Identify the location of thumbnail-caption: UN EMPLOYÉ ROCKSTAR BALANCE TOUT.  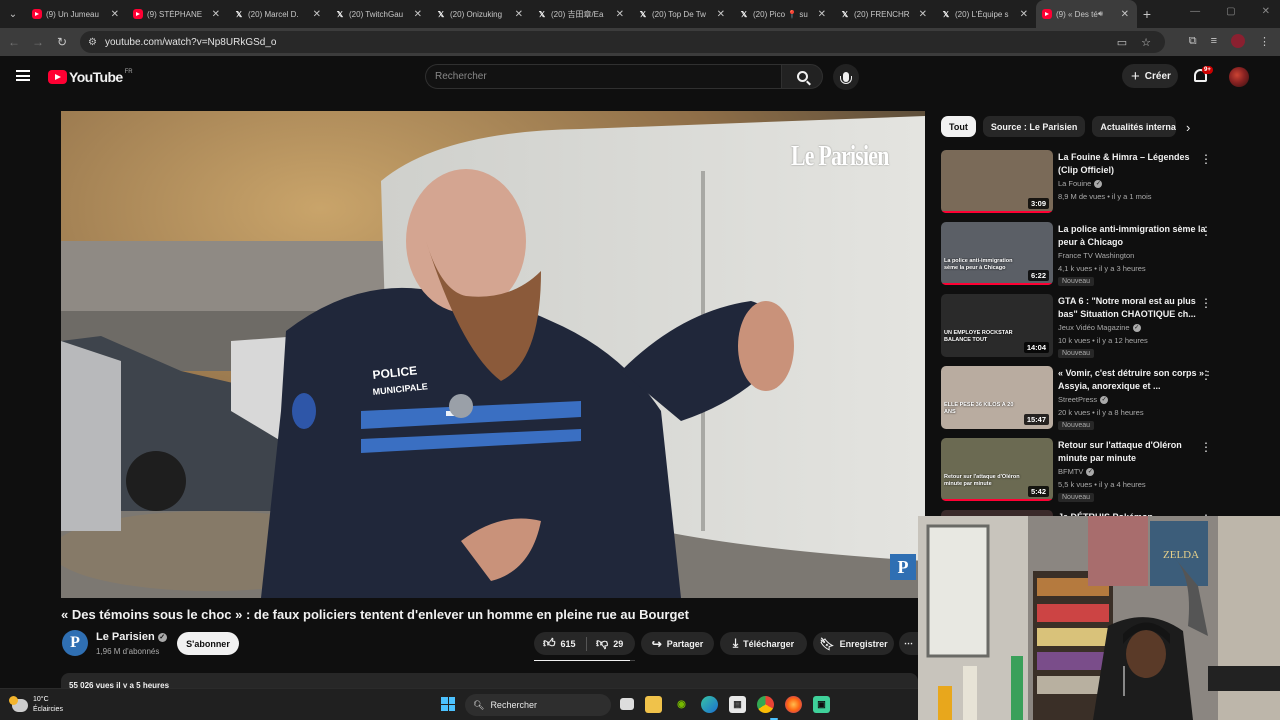
(978, 336).